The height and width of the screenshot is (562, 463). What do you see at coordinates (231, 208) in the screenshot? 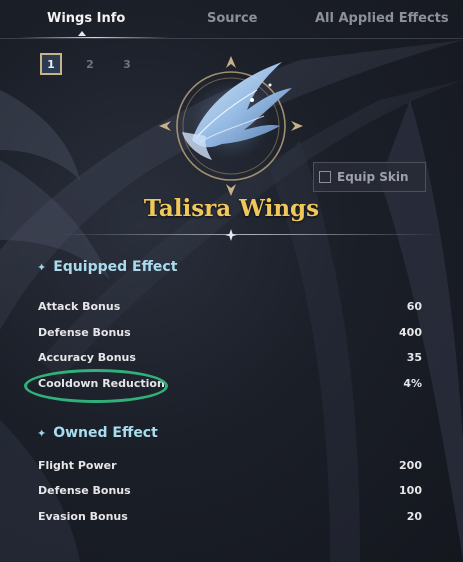
I see `wings-name-title: Talisra Wings` at bounding box center [231, 208].